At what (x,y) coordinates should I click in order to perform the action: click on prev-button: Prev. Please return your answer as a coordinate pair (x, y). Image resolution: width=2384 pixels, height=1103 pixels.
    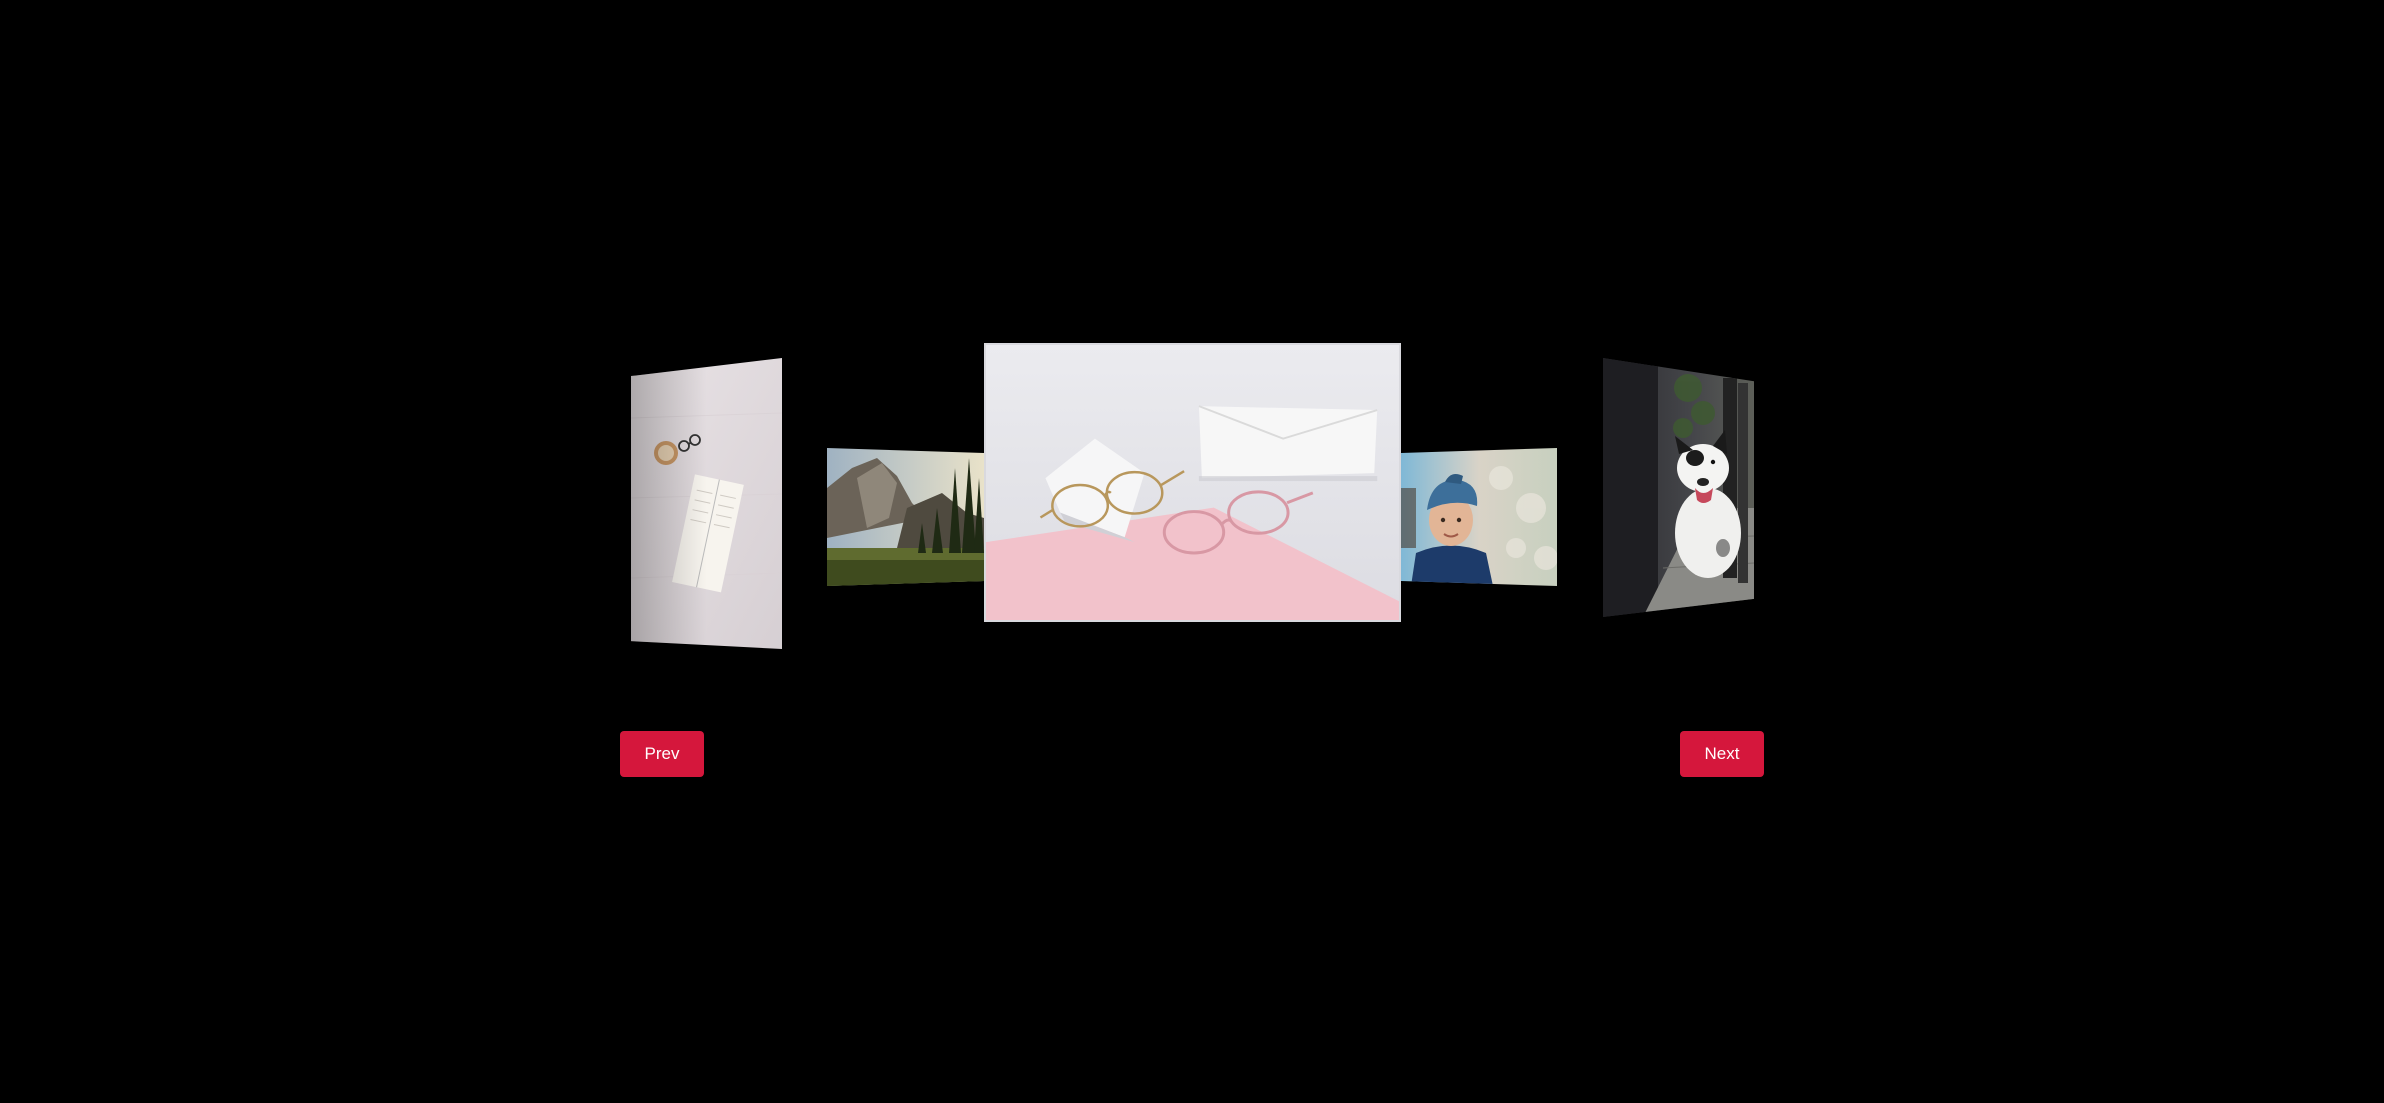
    Looking at the image, I should click on (662, 754).